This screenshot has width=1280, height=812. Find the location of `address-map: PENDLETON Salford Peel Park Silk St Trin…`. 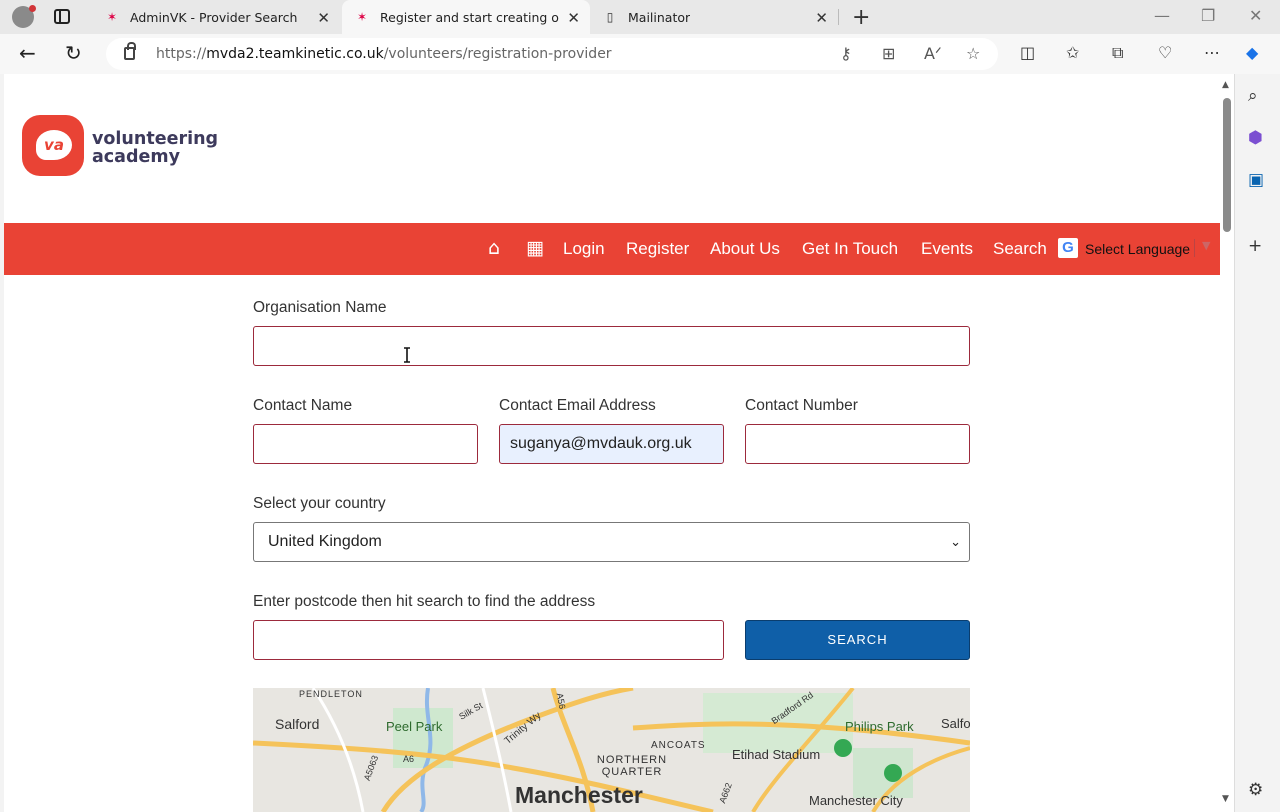

address-map: PENDLETON Salford Peel Park Silk St Trin… is located at coordinates (611, 750).